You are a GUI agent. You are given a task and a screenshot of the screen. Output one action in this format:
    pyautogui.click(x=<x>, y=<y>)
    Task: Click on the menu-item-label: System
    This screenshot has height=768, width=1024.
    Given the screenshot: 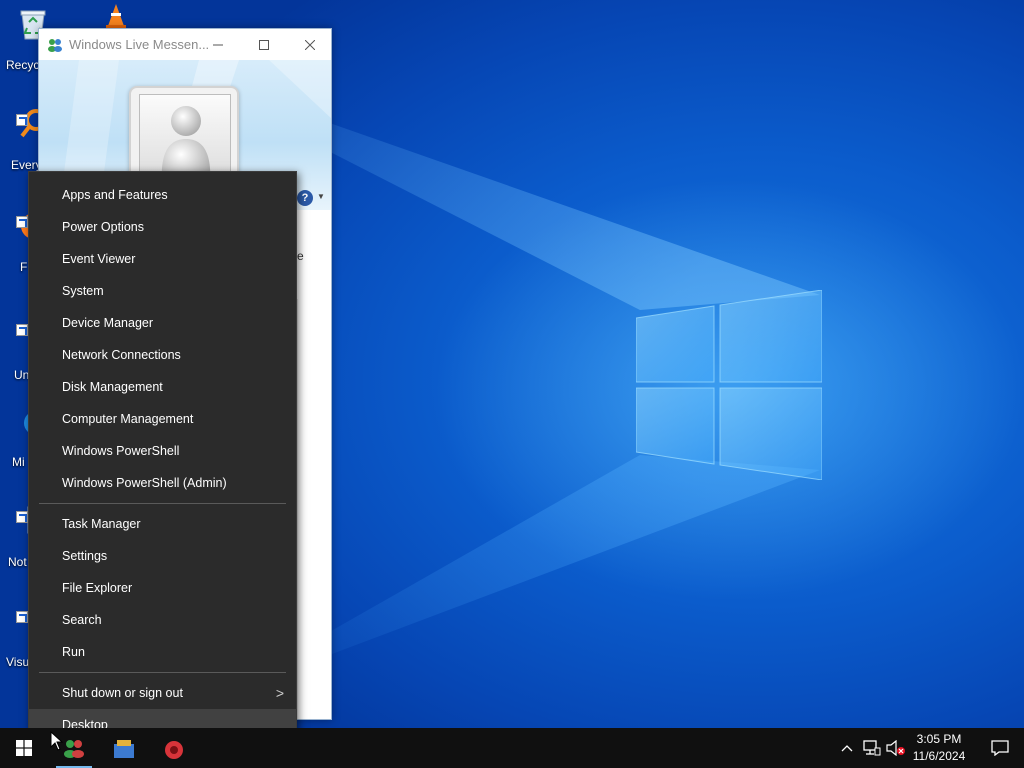 What is the action you would take?
    pyautogui.click(x=83, y=291)
    